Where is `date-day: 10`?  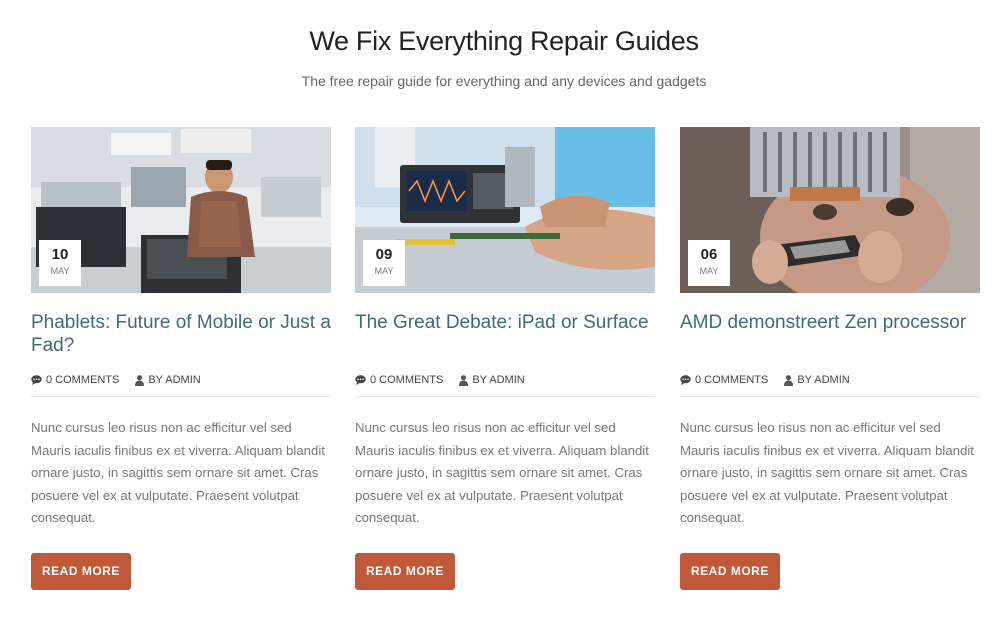
date-day: 10 is located at coordinates (60, 254).